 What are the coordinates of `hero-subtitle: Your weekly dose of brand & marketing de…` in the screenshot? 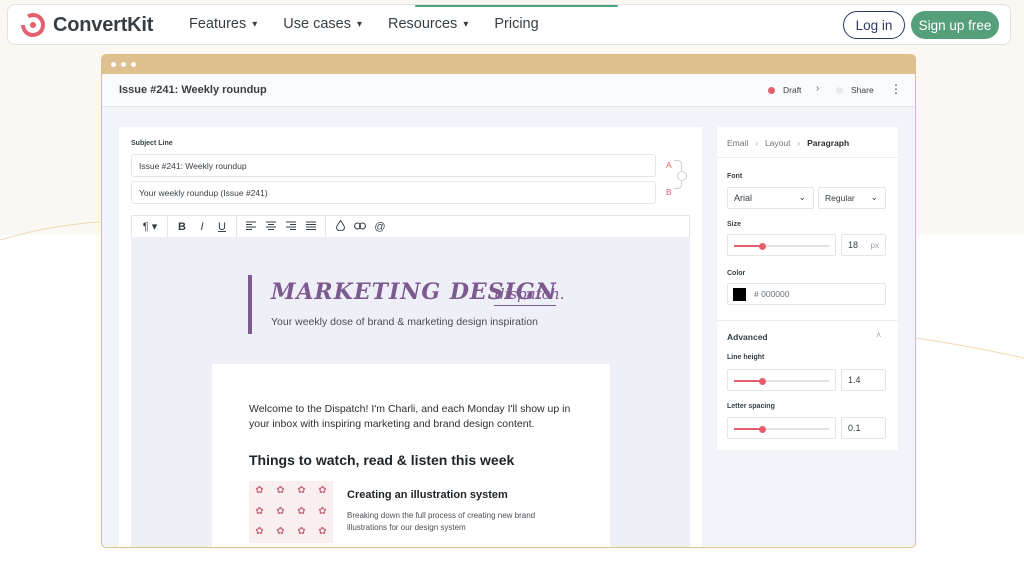 It's located at (404, 322).